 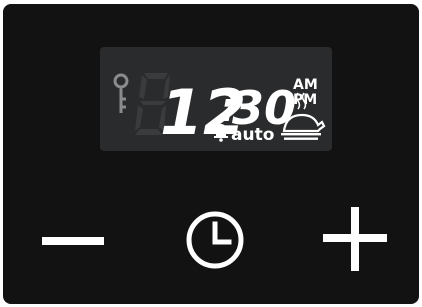 I want to click on auto-indicator: auto, so click(x=252, y=135).